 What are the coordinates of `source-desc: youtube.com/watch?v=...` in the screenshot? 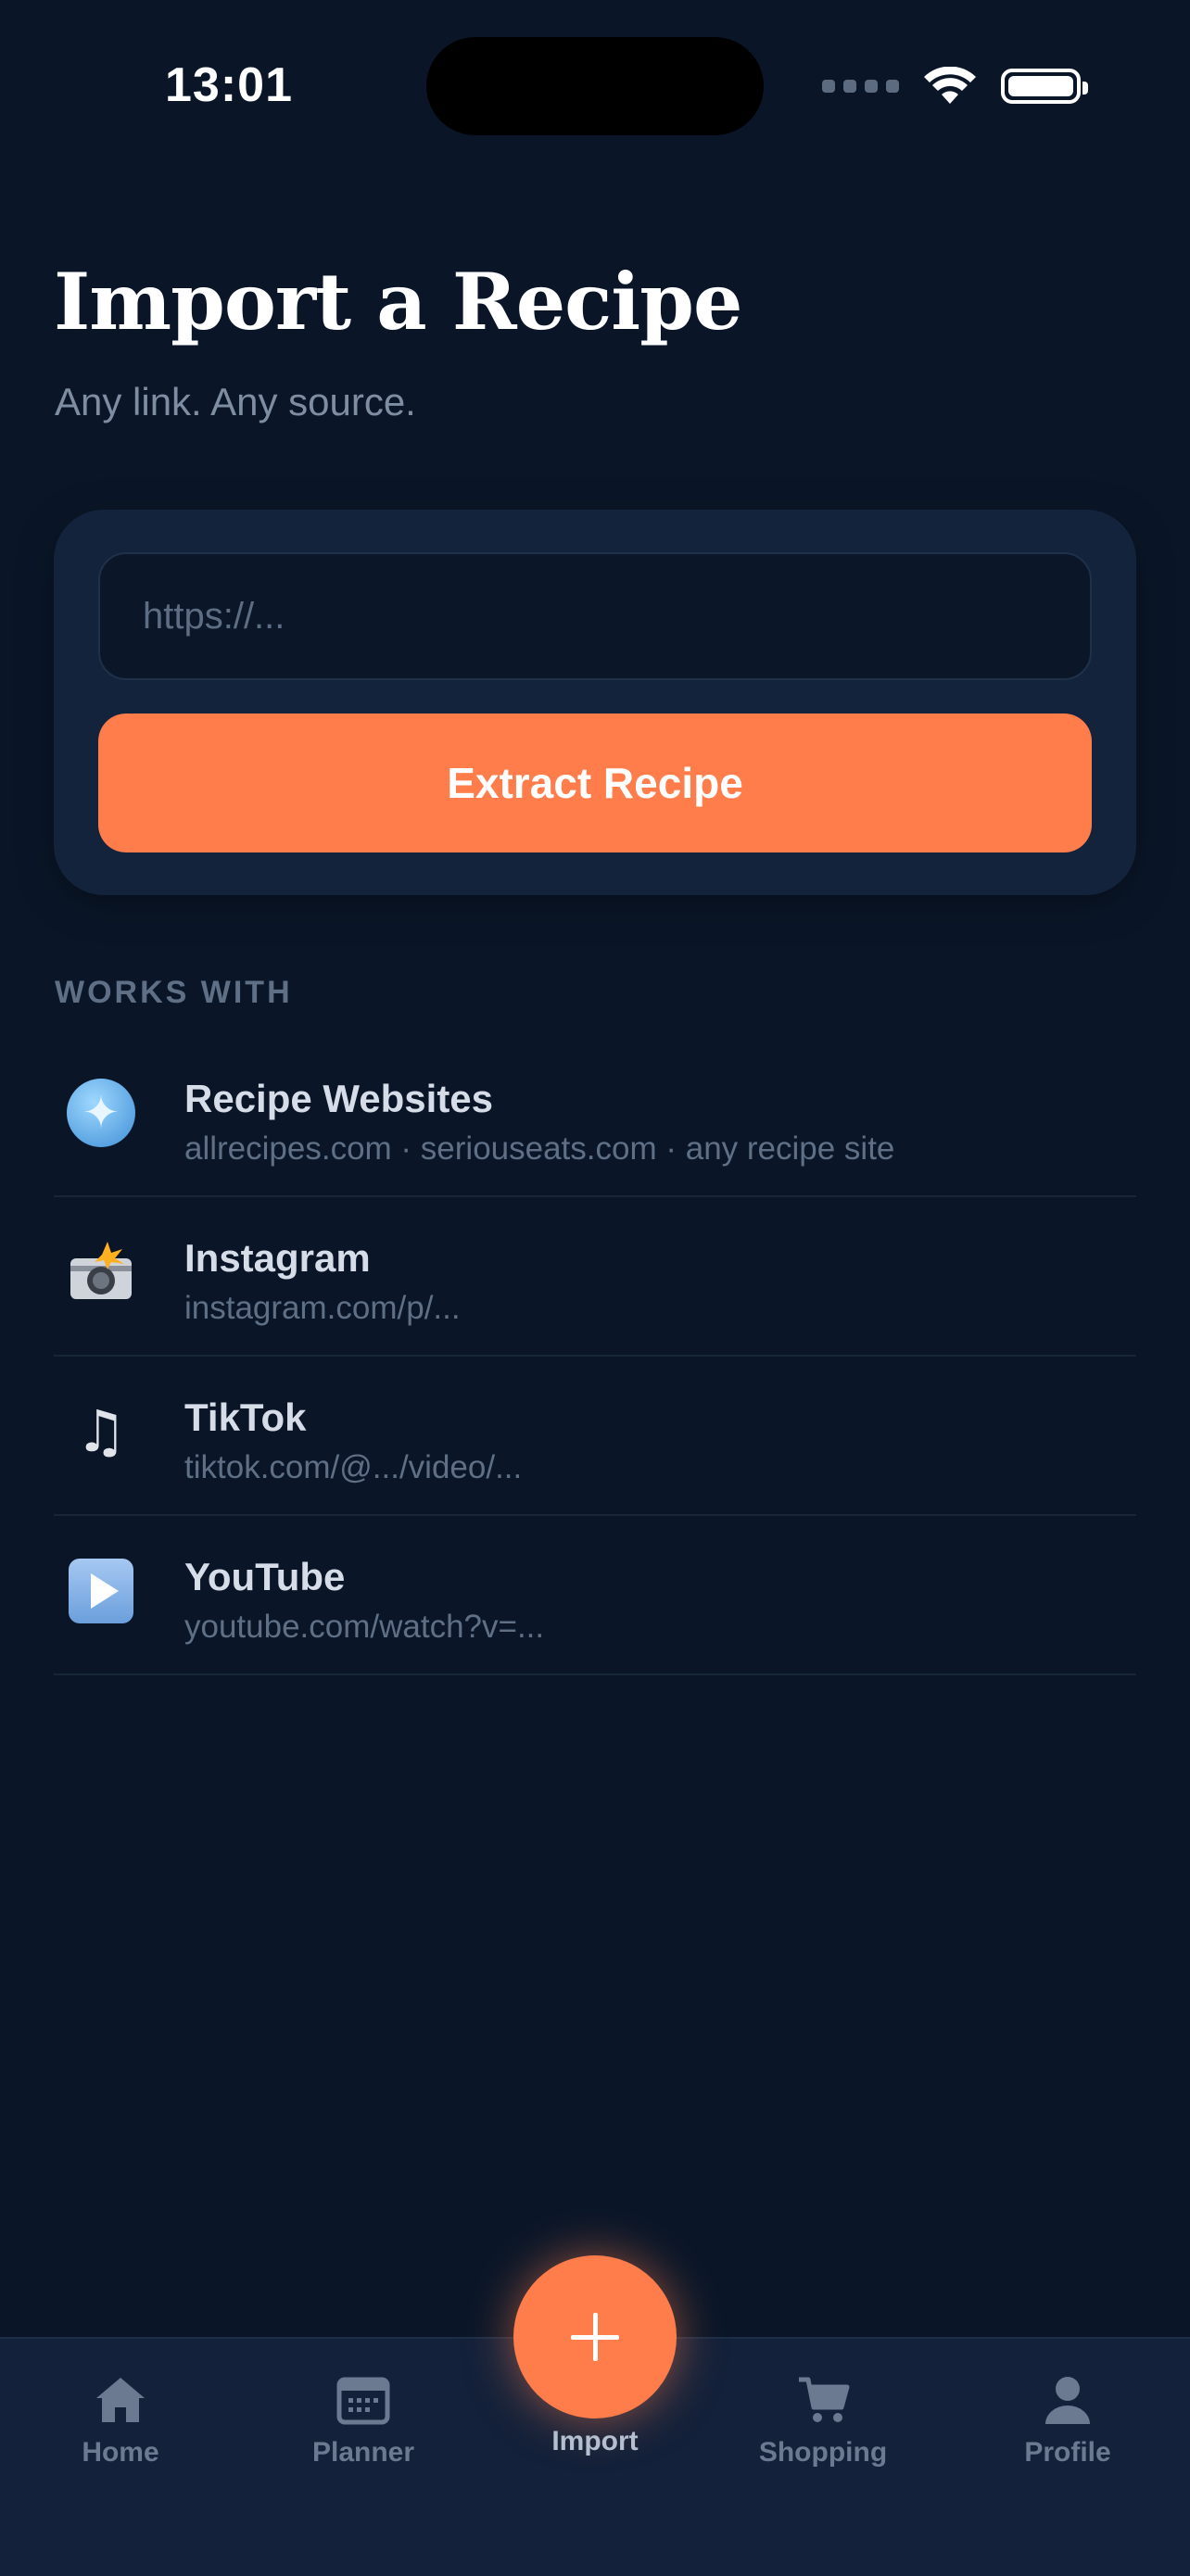 It's located at (364, 1627).